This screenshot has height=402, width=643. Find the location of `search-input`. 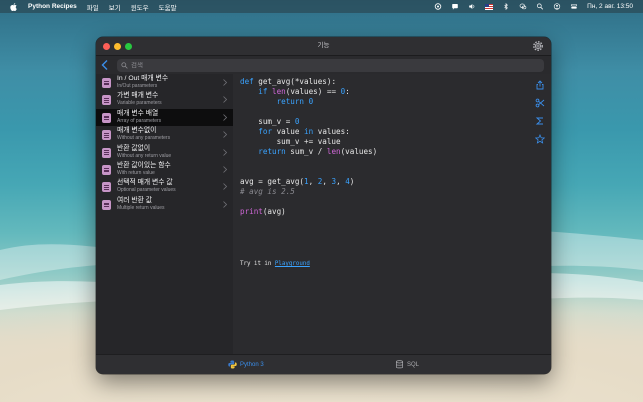

search-input is located at coordinates (331, 65).